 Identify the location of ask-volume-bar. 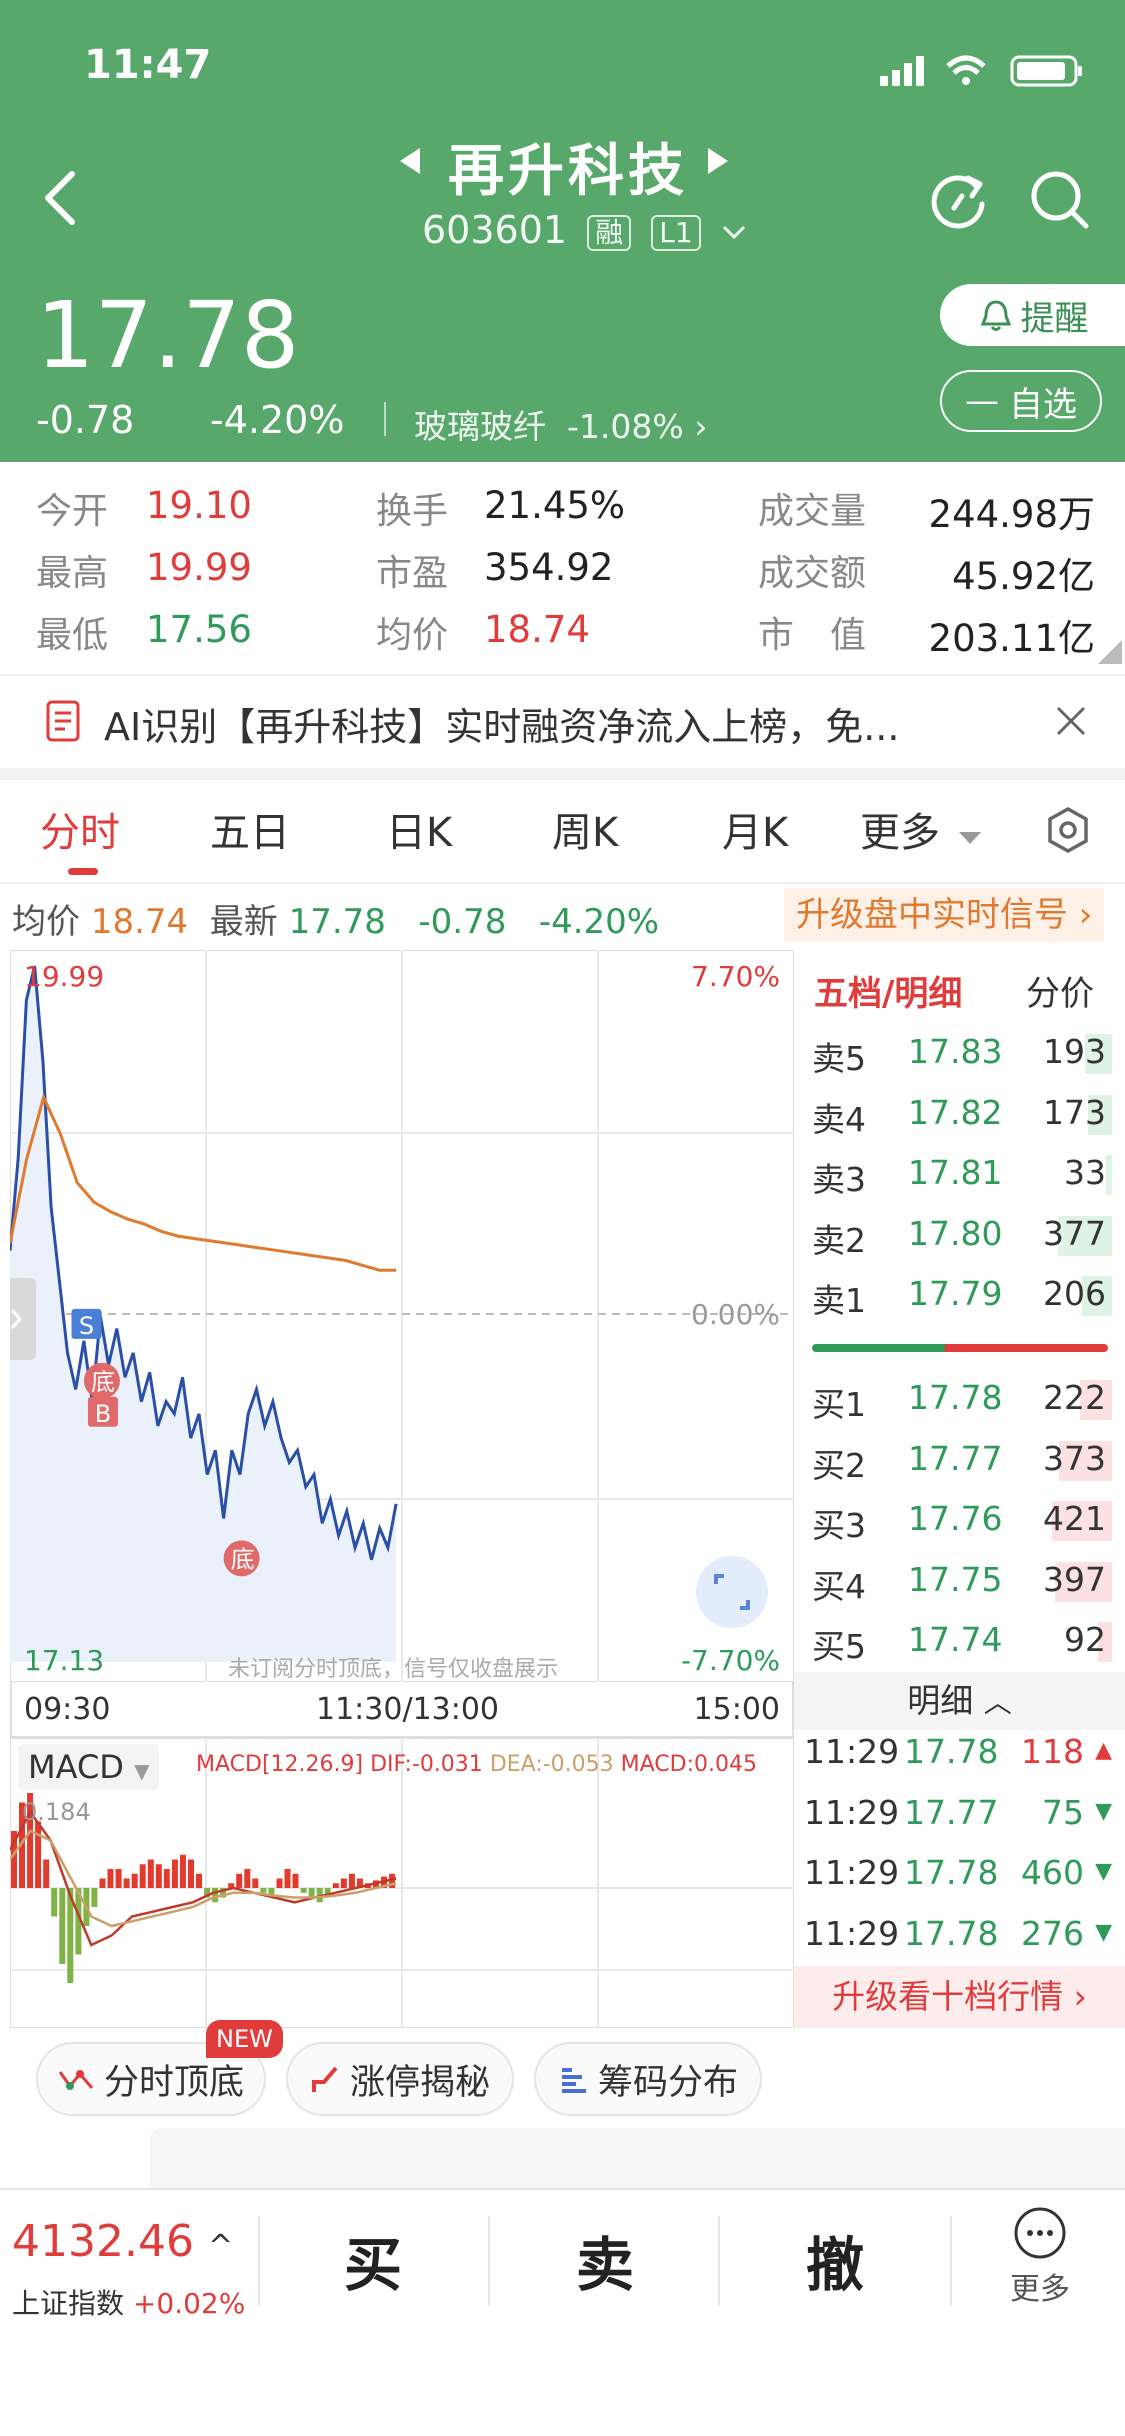
(1109, 1175).